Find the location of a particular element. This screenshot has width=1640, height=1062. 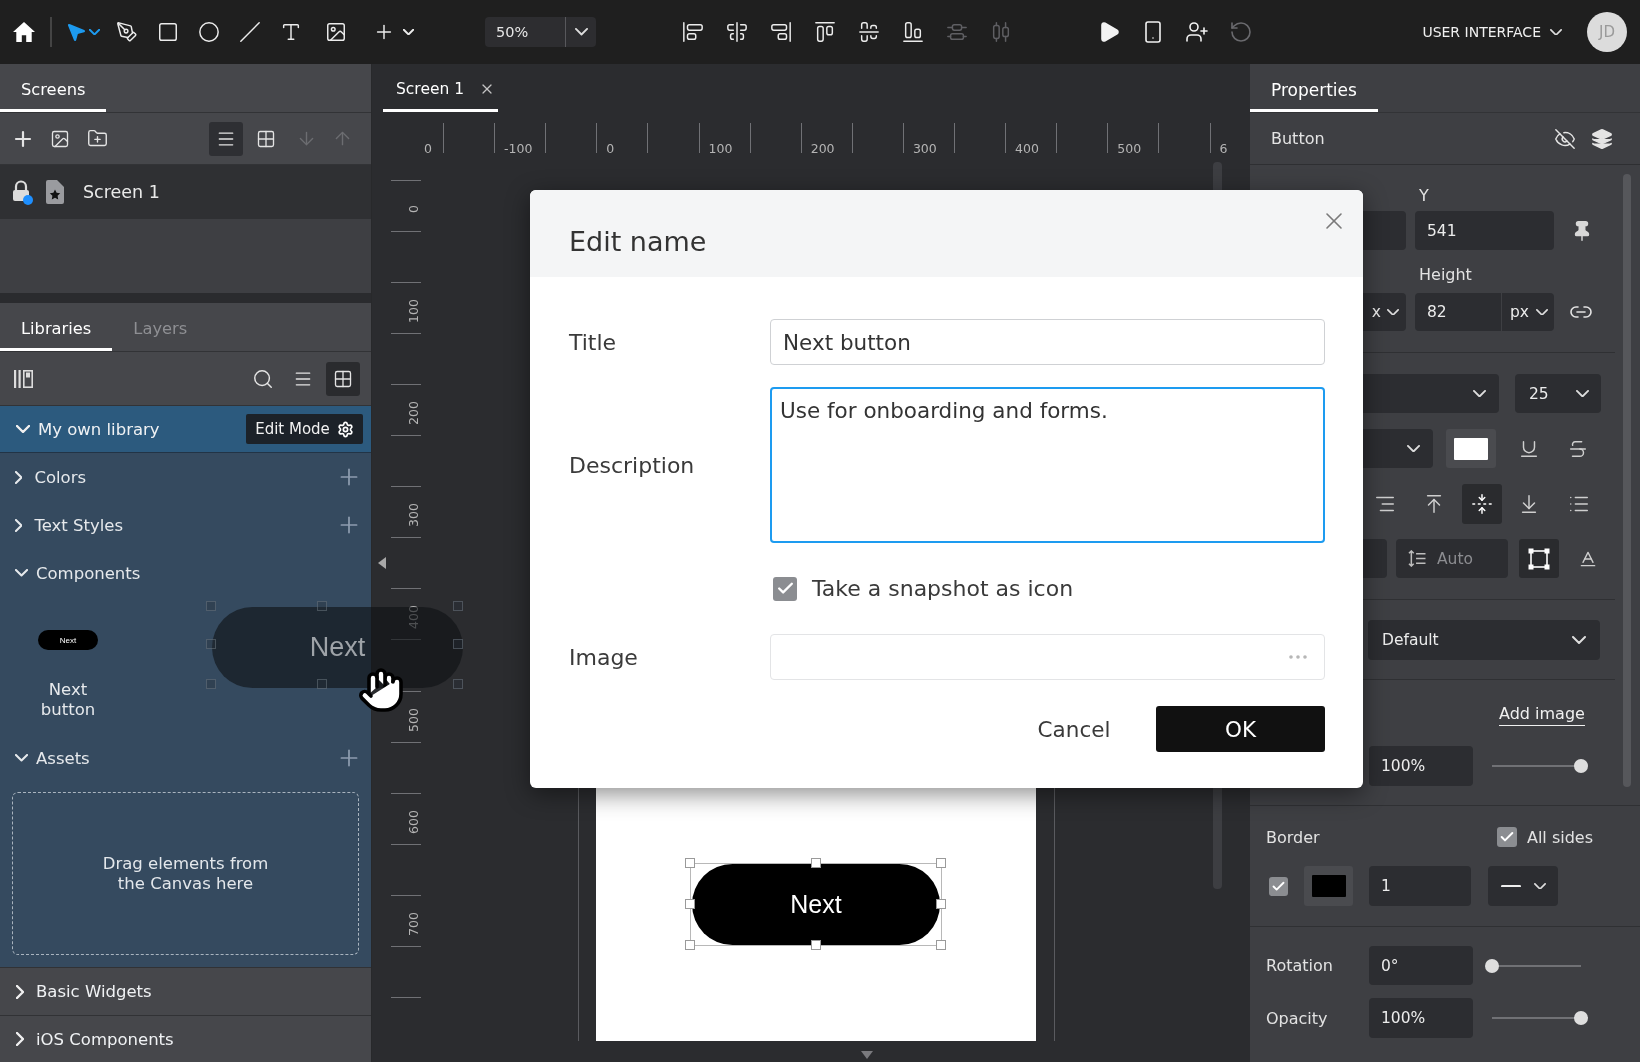

component-thumbnail: Next is located at coordinates (68, 640).